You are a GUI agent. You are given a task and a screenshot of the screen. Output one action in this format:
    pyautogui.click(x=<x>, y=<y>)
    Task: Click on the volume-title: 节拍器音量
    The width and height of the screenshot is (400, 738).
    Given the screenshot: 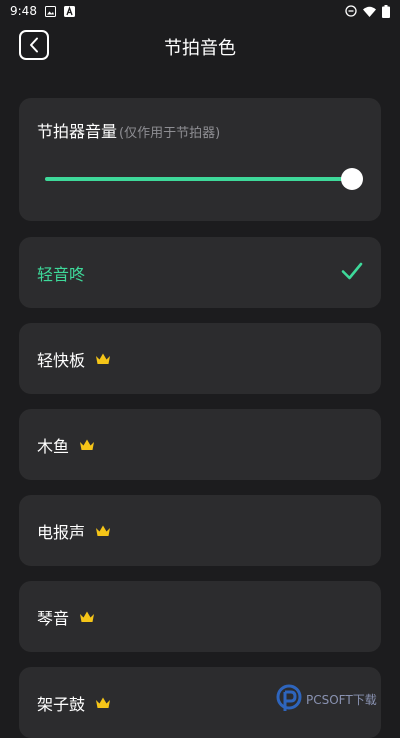 What is the action you would take?
    pyautogui.click(x=77, y=131)
    